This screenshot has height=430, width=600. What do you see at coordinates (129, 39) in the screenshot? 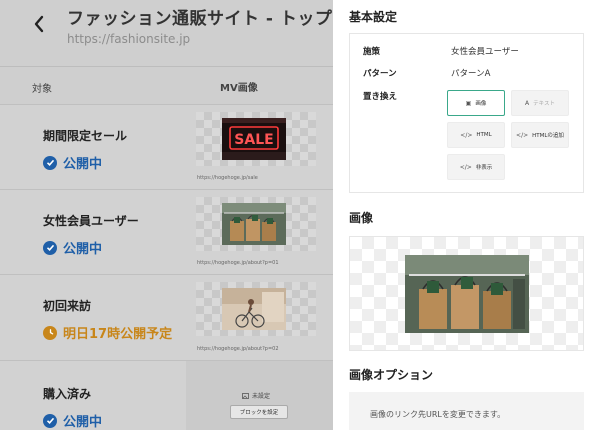
I see `page-url: https://fashionsite.jp` at bounding box center [129, 39].